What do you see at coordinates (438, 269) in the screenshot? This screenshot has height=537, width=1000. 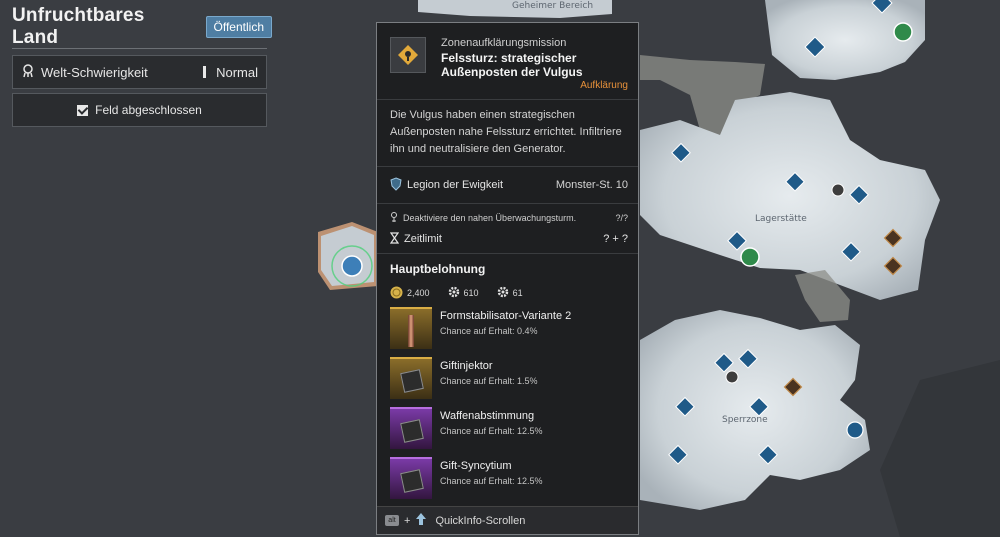 I see `rewards-title: Hauptbelohnung` at bounding box center [438, 269].